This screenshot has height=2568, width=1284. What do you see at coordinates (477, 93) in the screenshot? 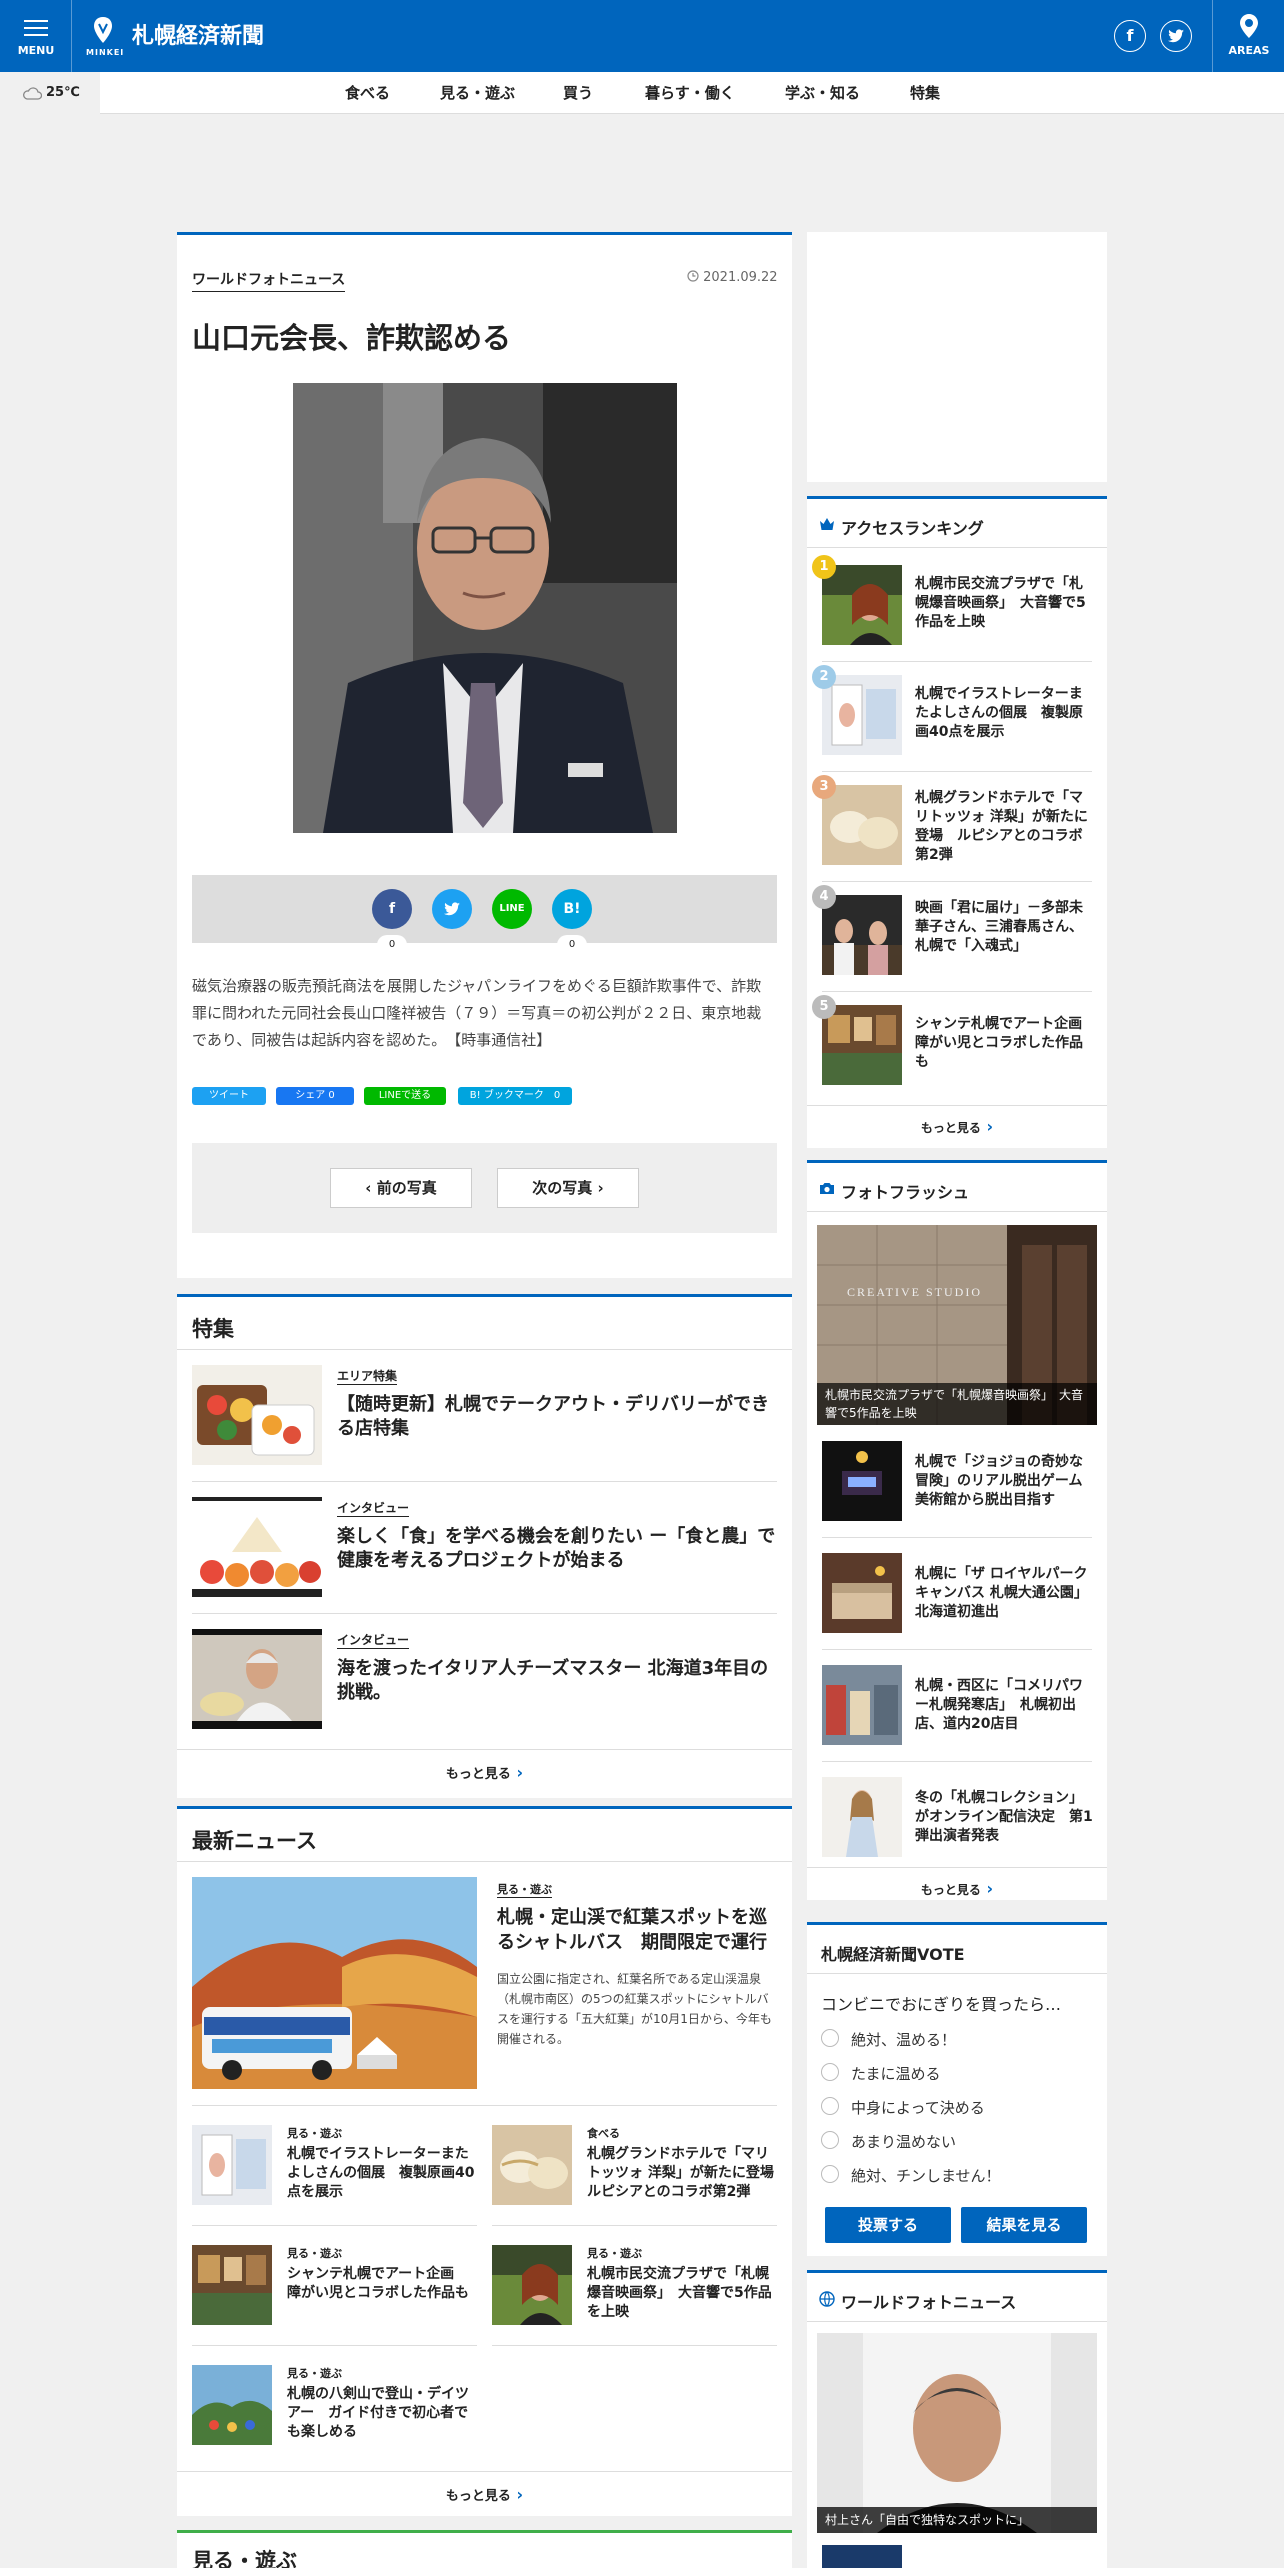
I see `nav-item-see-play: 見る・遊ぶ` at bounding box center [477, 93].